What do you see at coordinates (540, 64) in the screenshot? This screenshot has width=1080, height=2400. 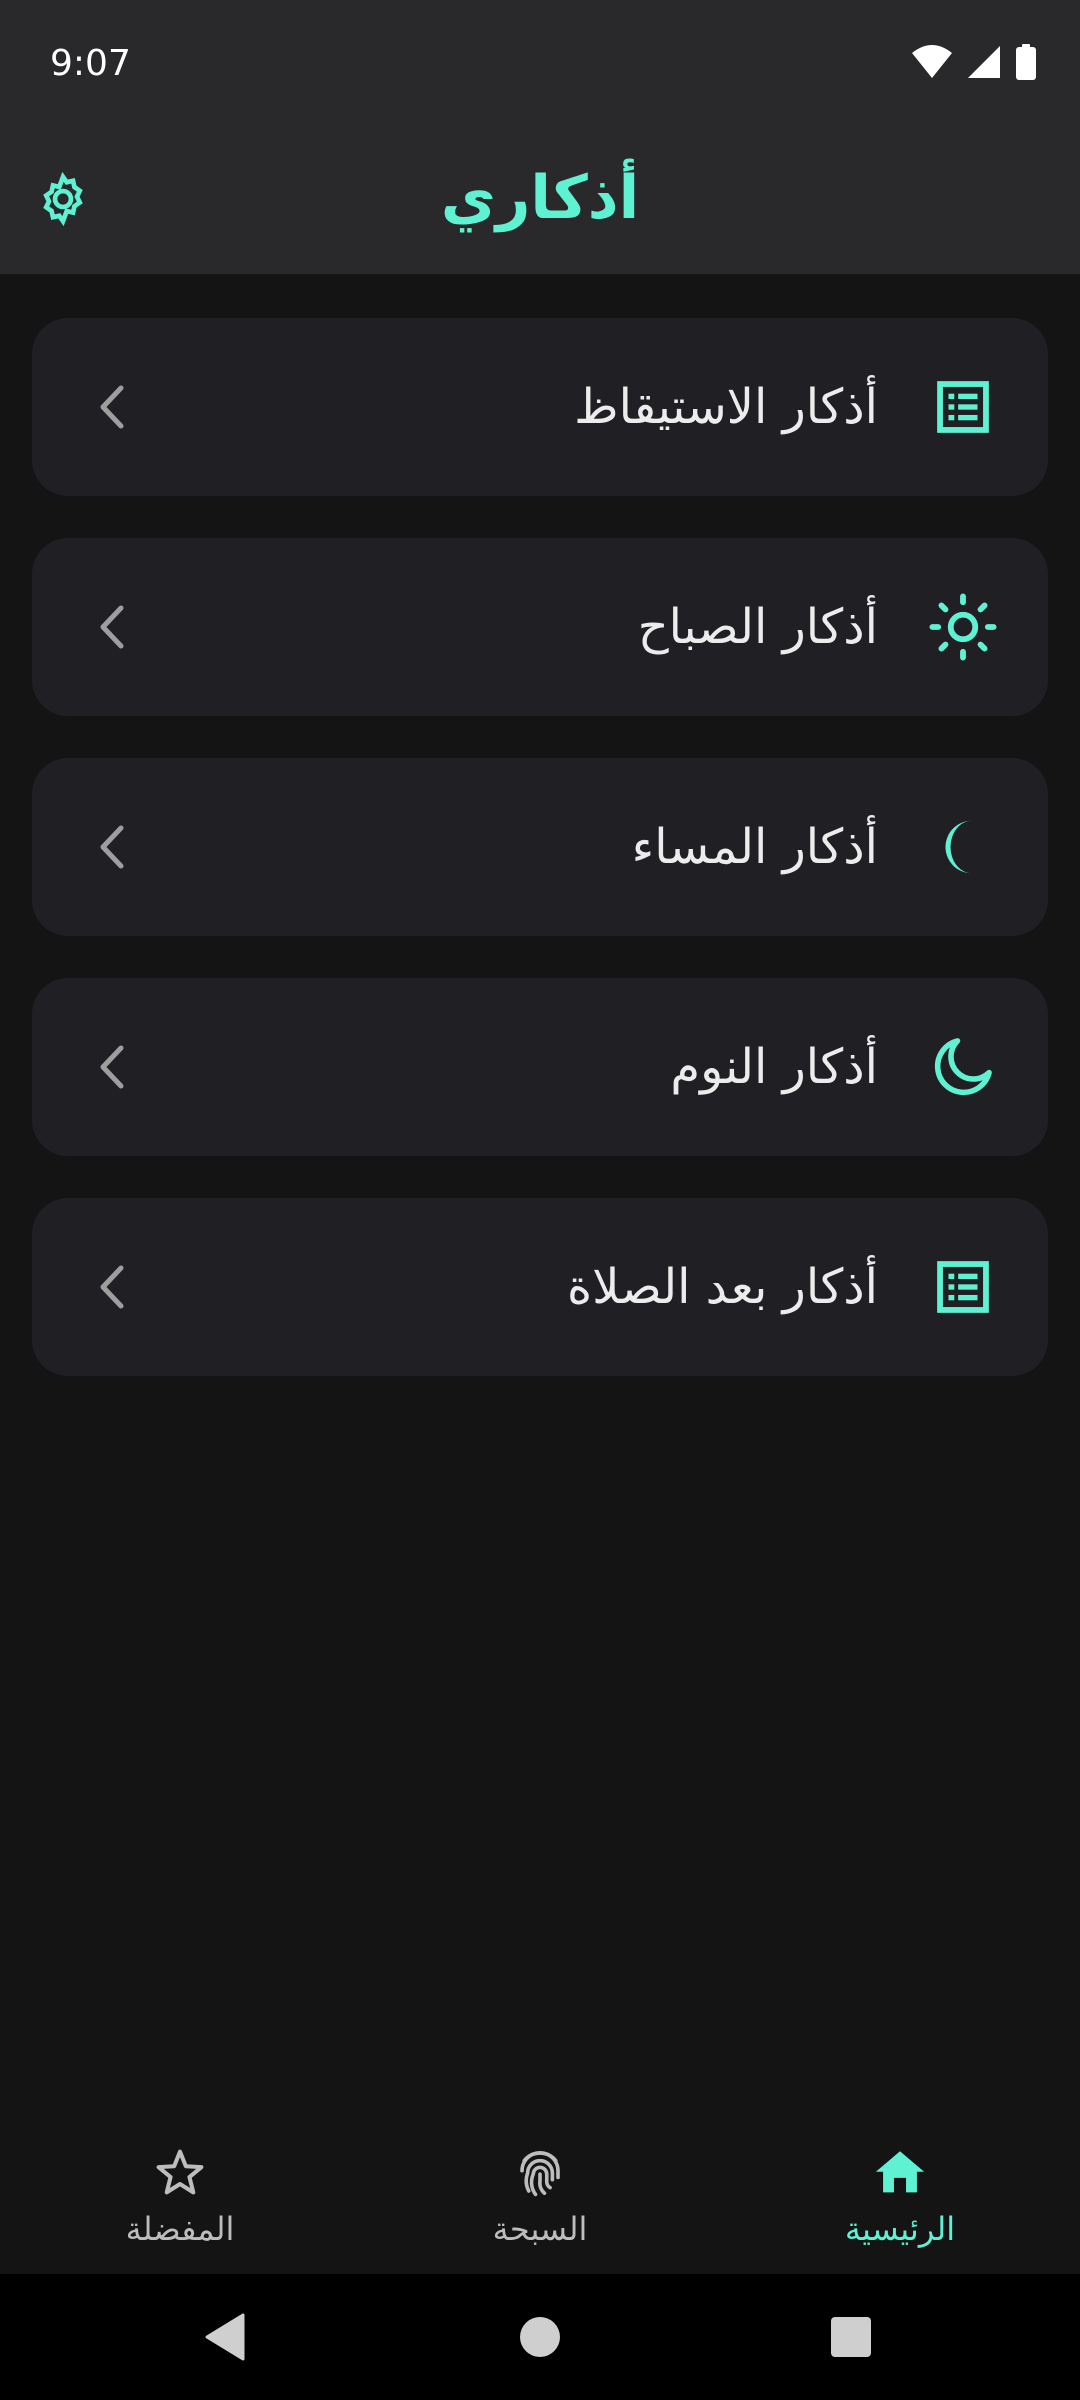 I see `status-bar: 9:07` at bounding box center [540, 64].